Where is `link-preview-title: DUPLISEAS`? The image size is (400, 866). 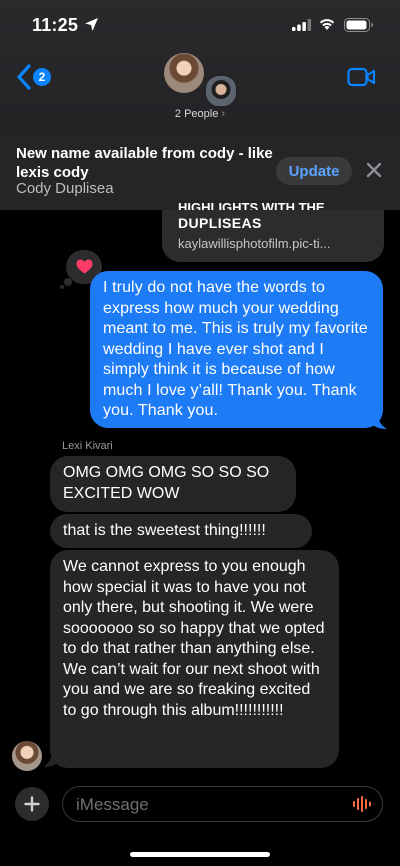 link-preview-title: DUPLISEAS is located at coordinates (220, 223).